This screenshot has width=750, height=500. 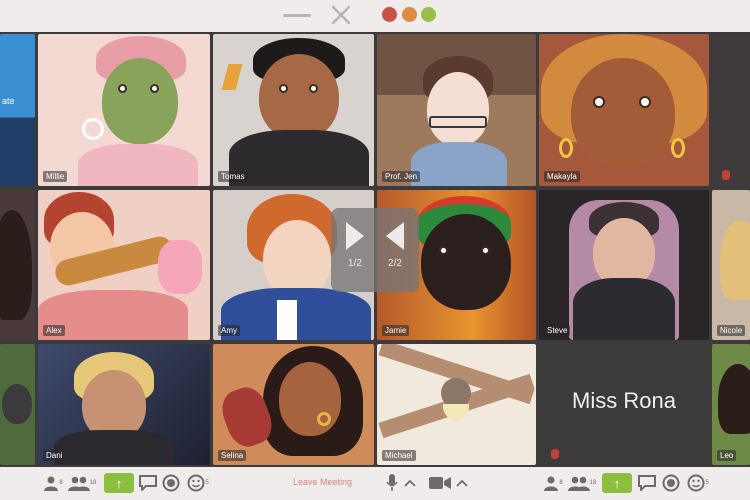 I want to click on video-tile: Millie, so click(x=124, y=110).